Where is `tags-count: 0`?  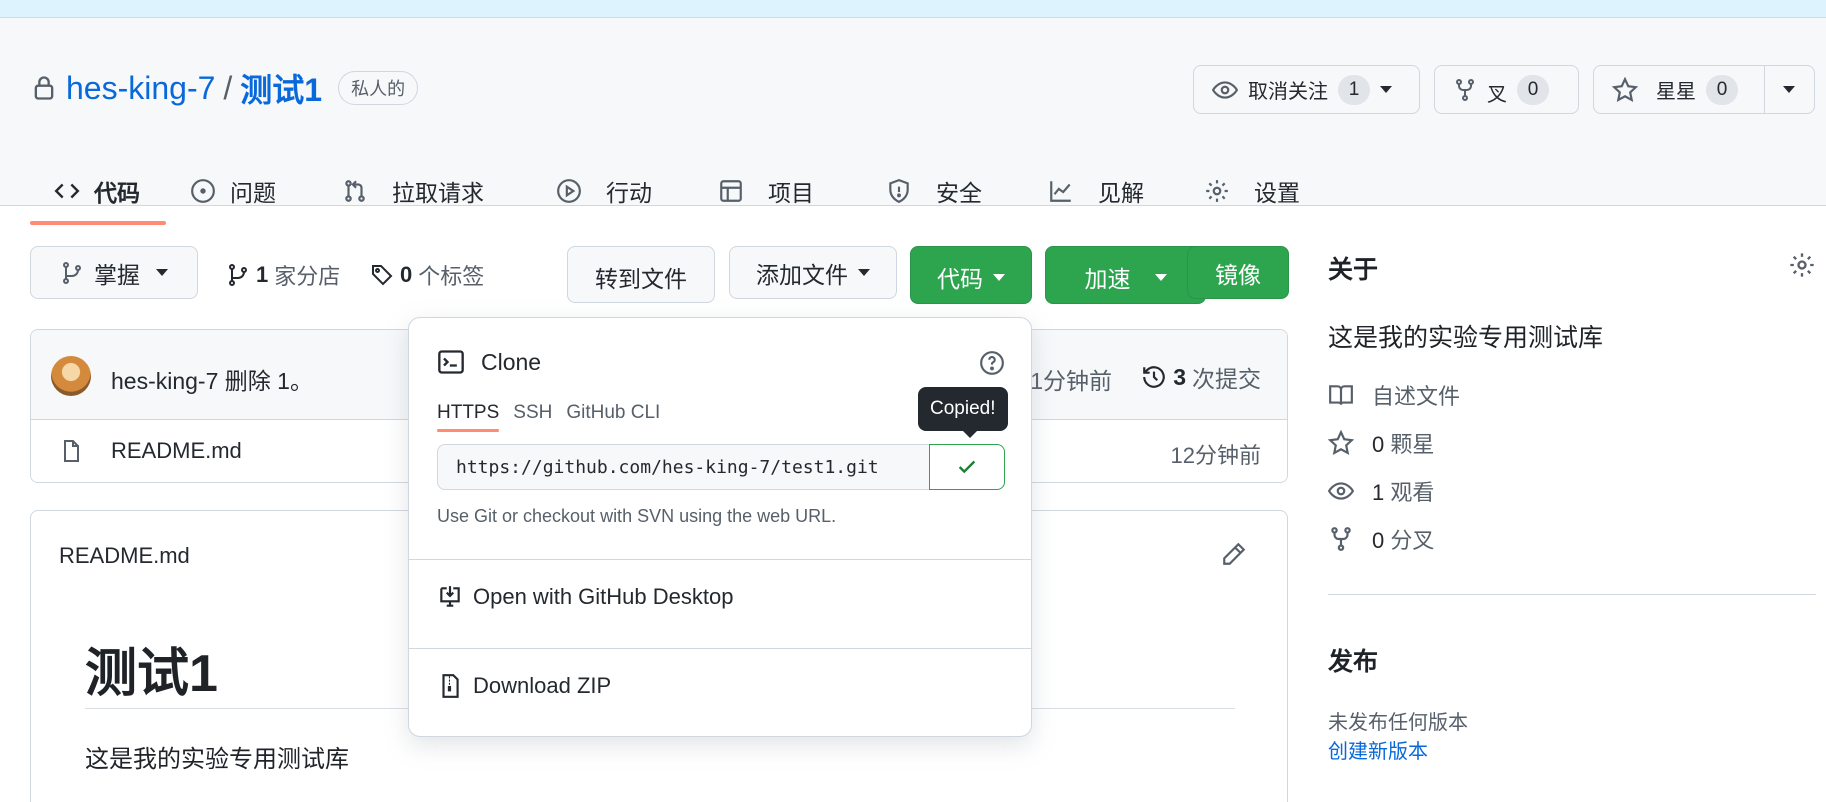
tags-count: 0 is located at coordinates (406, 274).